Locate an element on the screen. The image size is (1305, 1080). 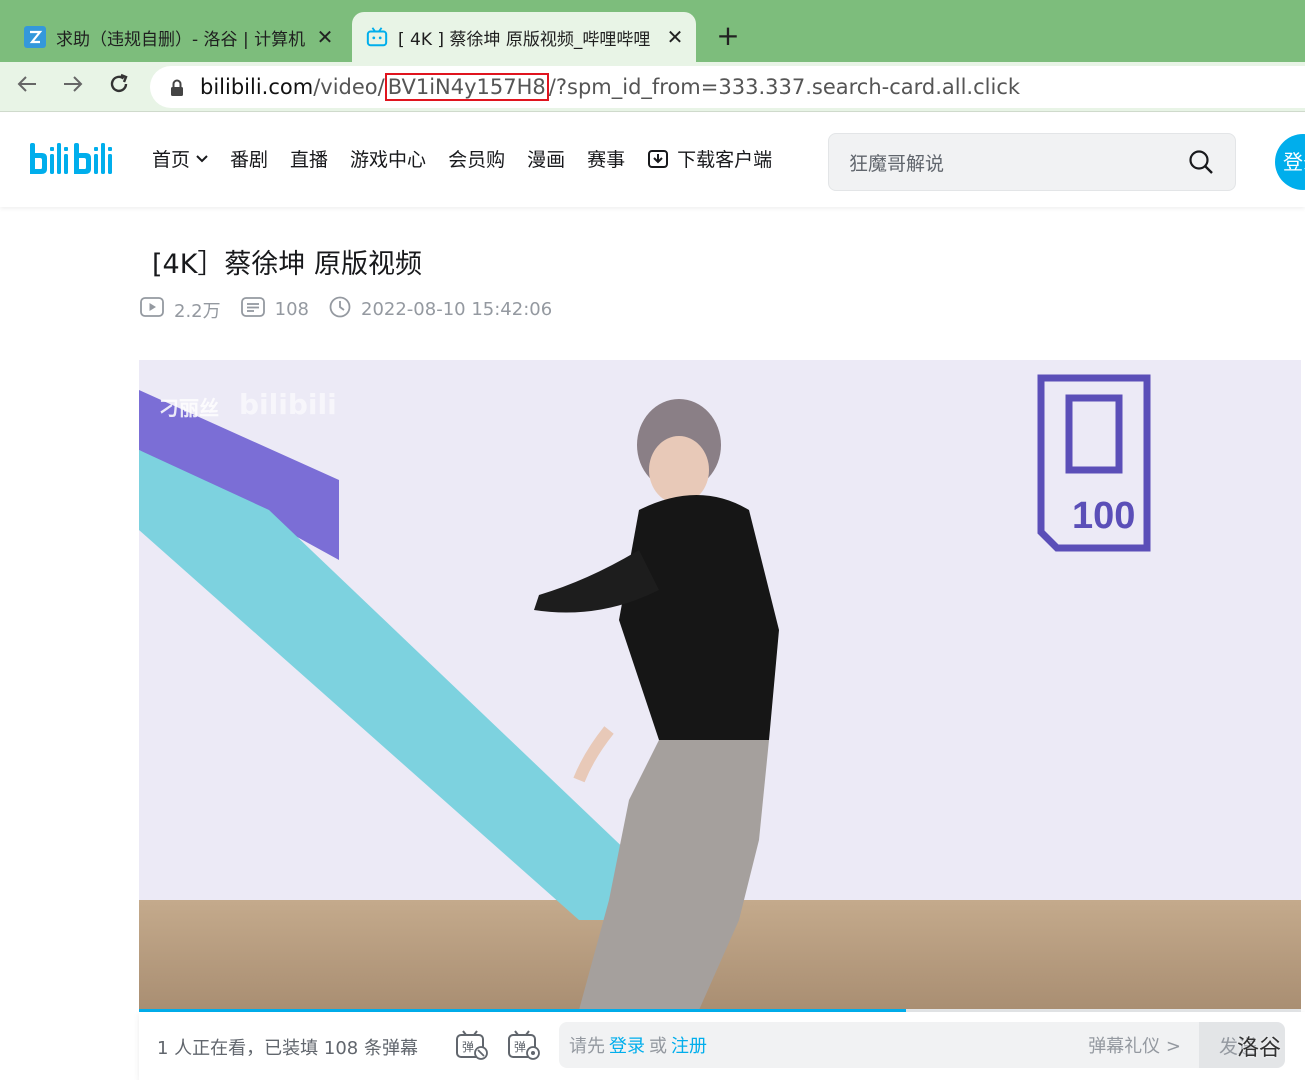
url-host: bilibili.com is located at coordinates (257, 87).